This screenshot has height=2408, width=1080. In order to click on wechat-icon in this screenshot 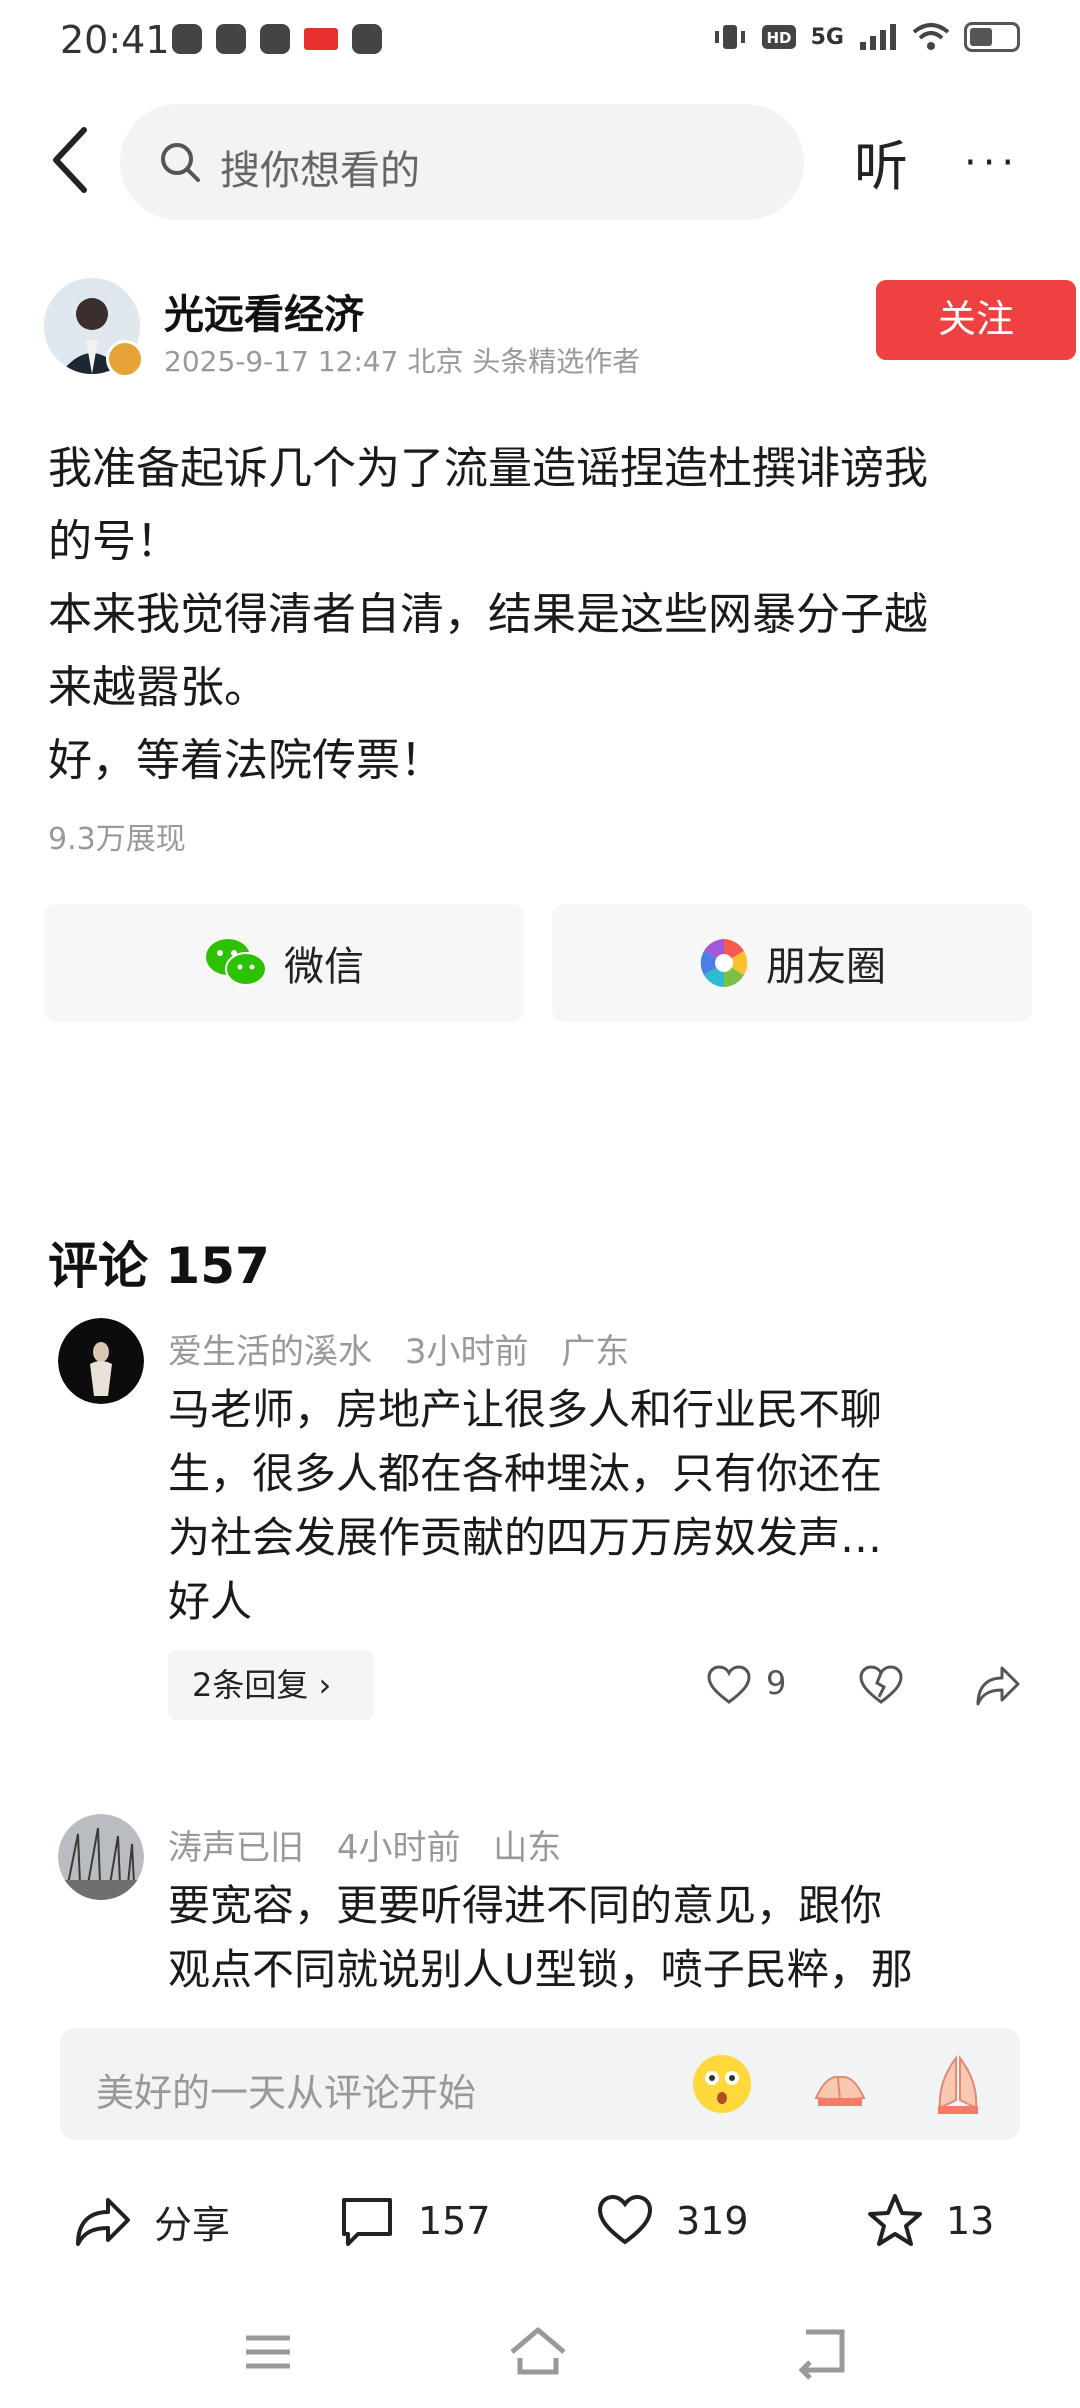, I will do `click(236, 962)`.